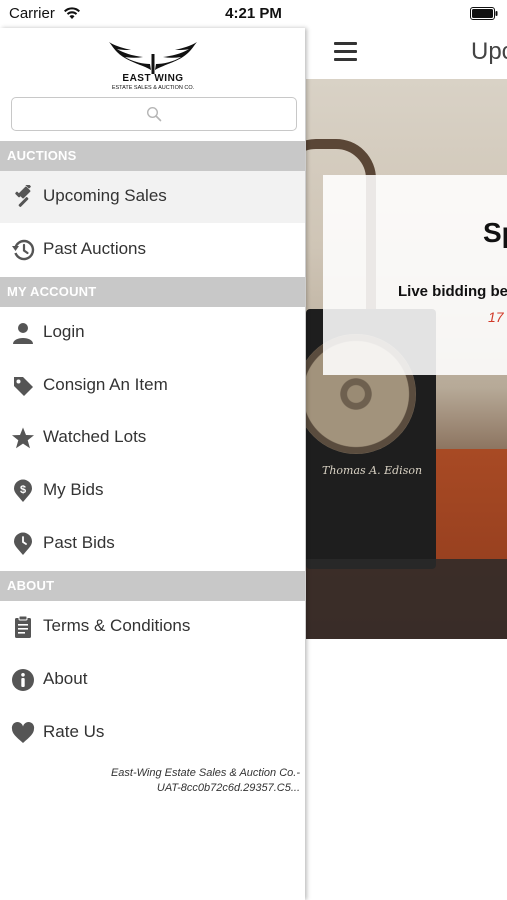 The image size is (507, 900). What do you see at coordinates (452, 291) in the screenshot?
I see `sale-card-subtitle: Live bidding be` at bounding box center [452, 291].